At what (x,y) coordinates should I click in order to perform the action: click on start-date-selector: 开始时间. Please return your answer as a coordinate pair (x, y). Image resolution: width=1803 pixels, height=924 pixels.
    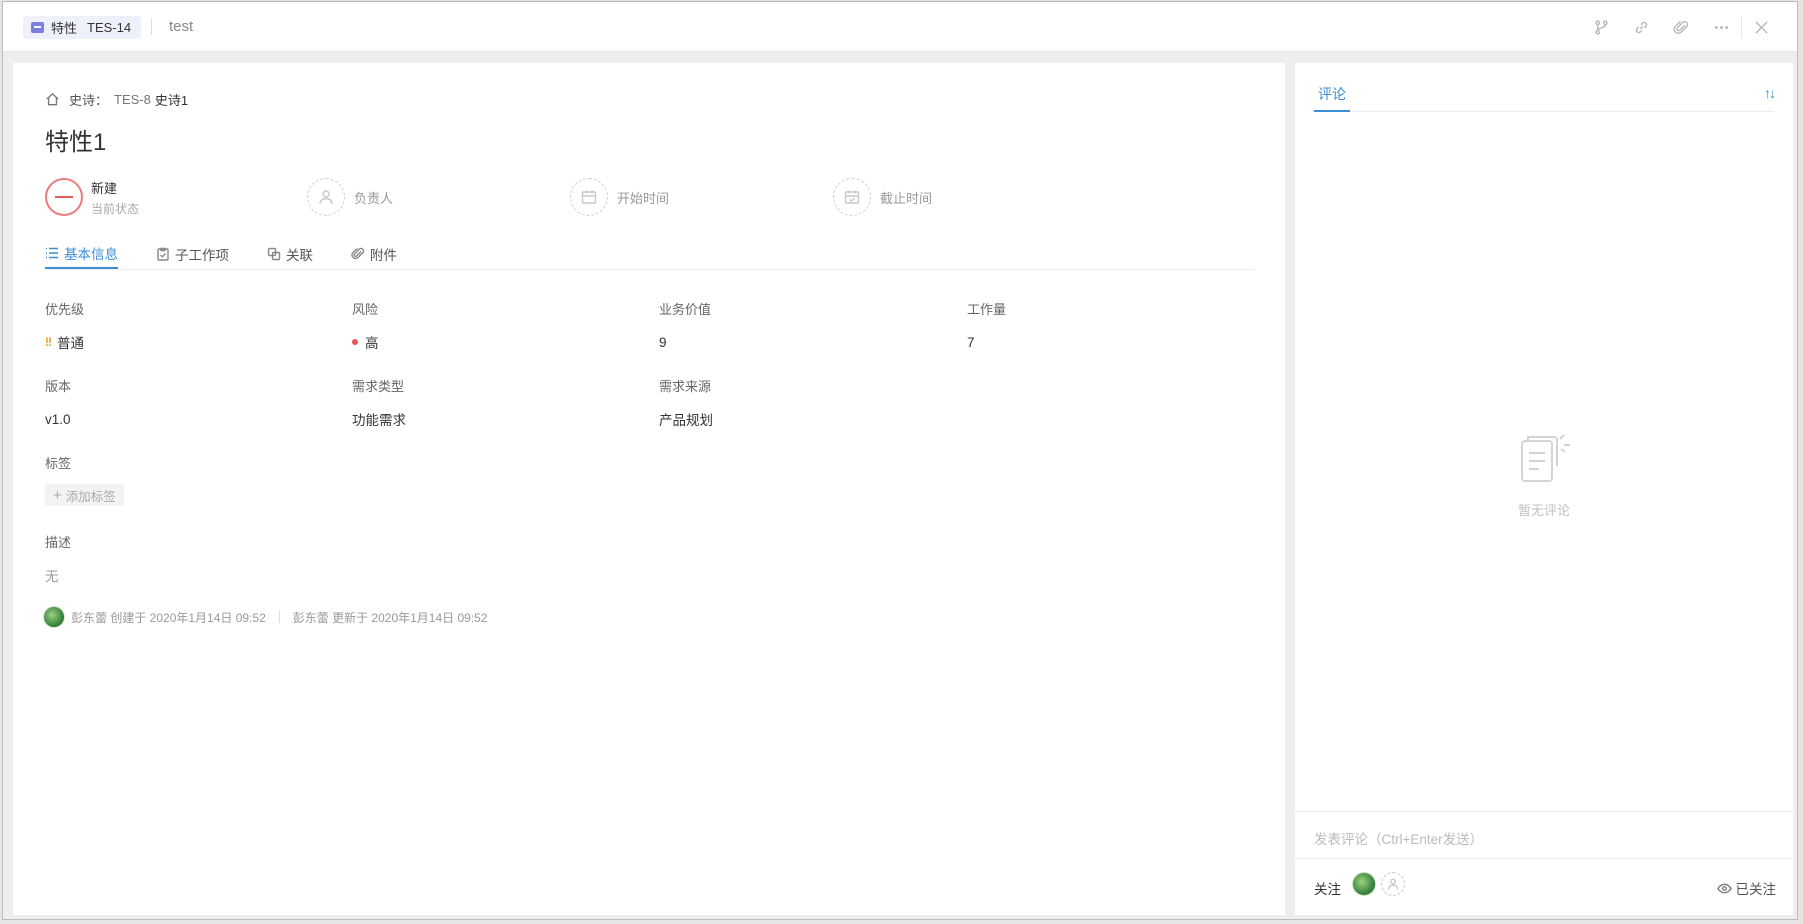
    Looking at the image, I should click on (619, 197).